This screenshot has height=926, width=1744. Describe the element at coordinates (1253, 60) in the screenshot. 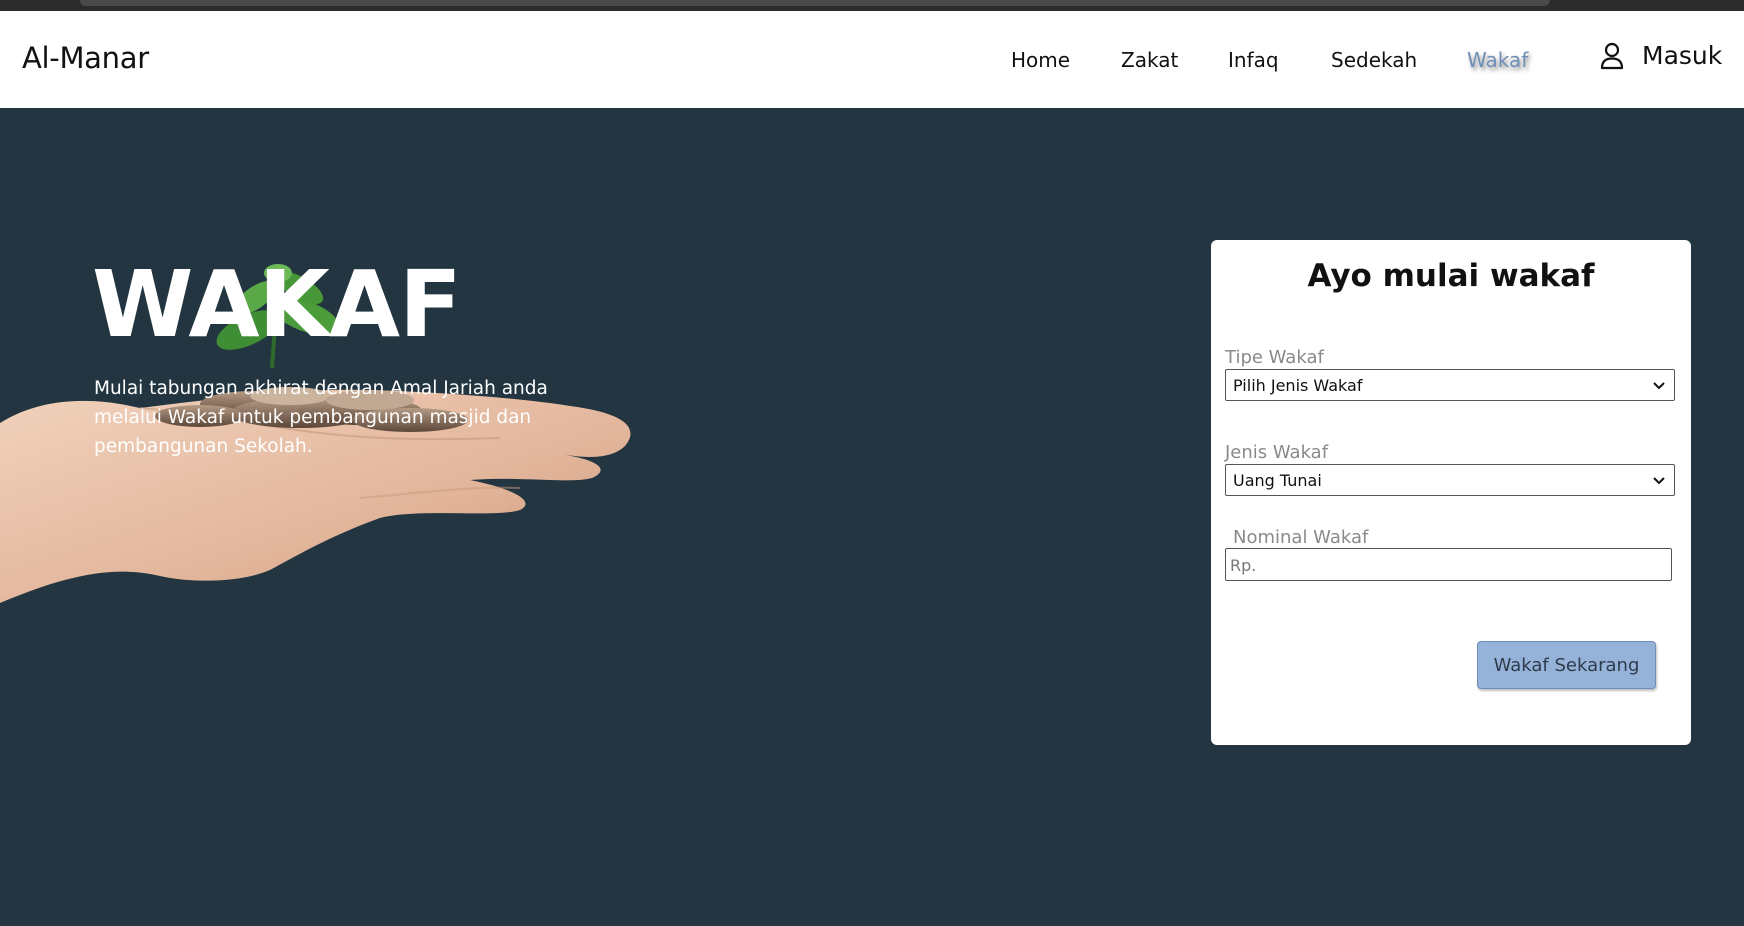

I see `nav-infaq: Infaq` at that location.